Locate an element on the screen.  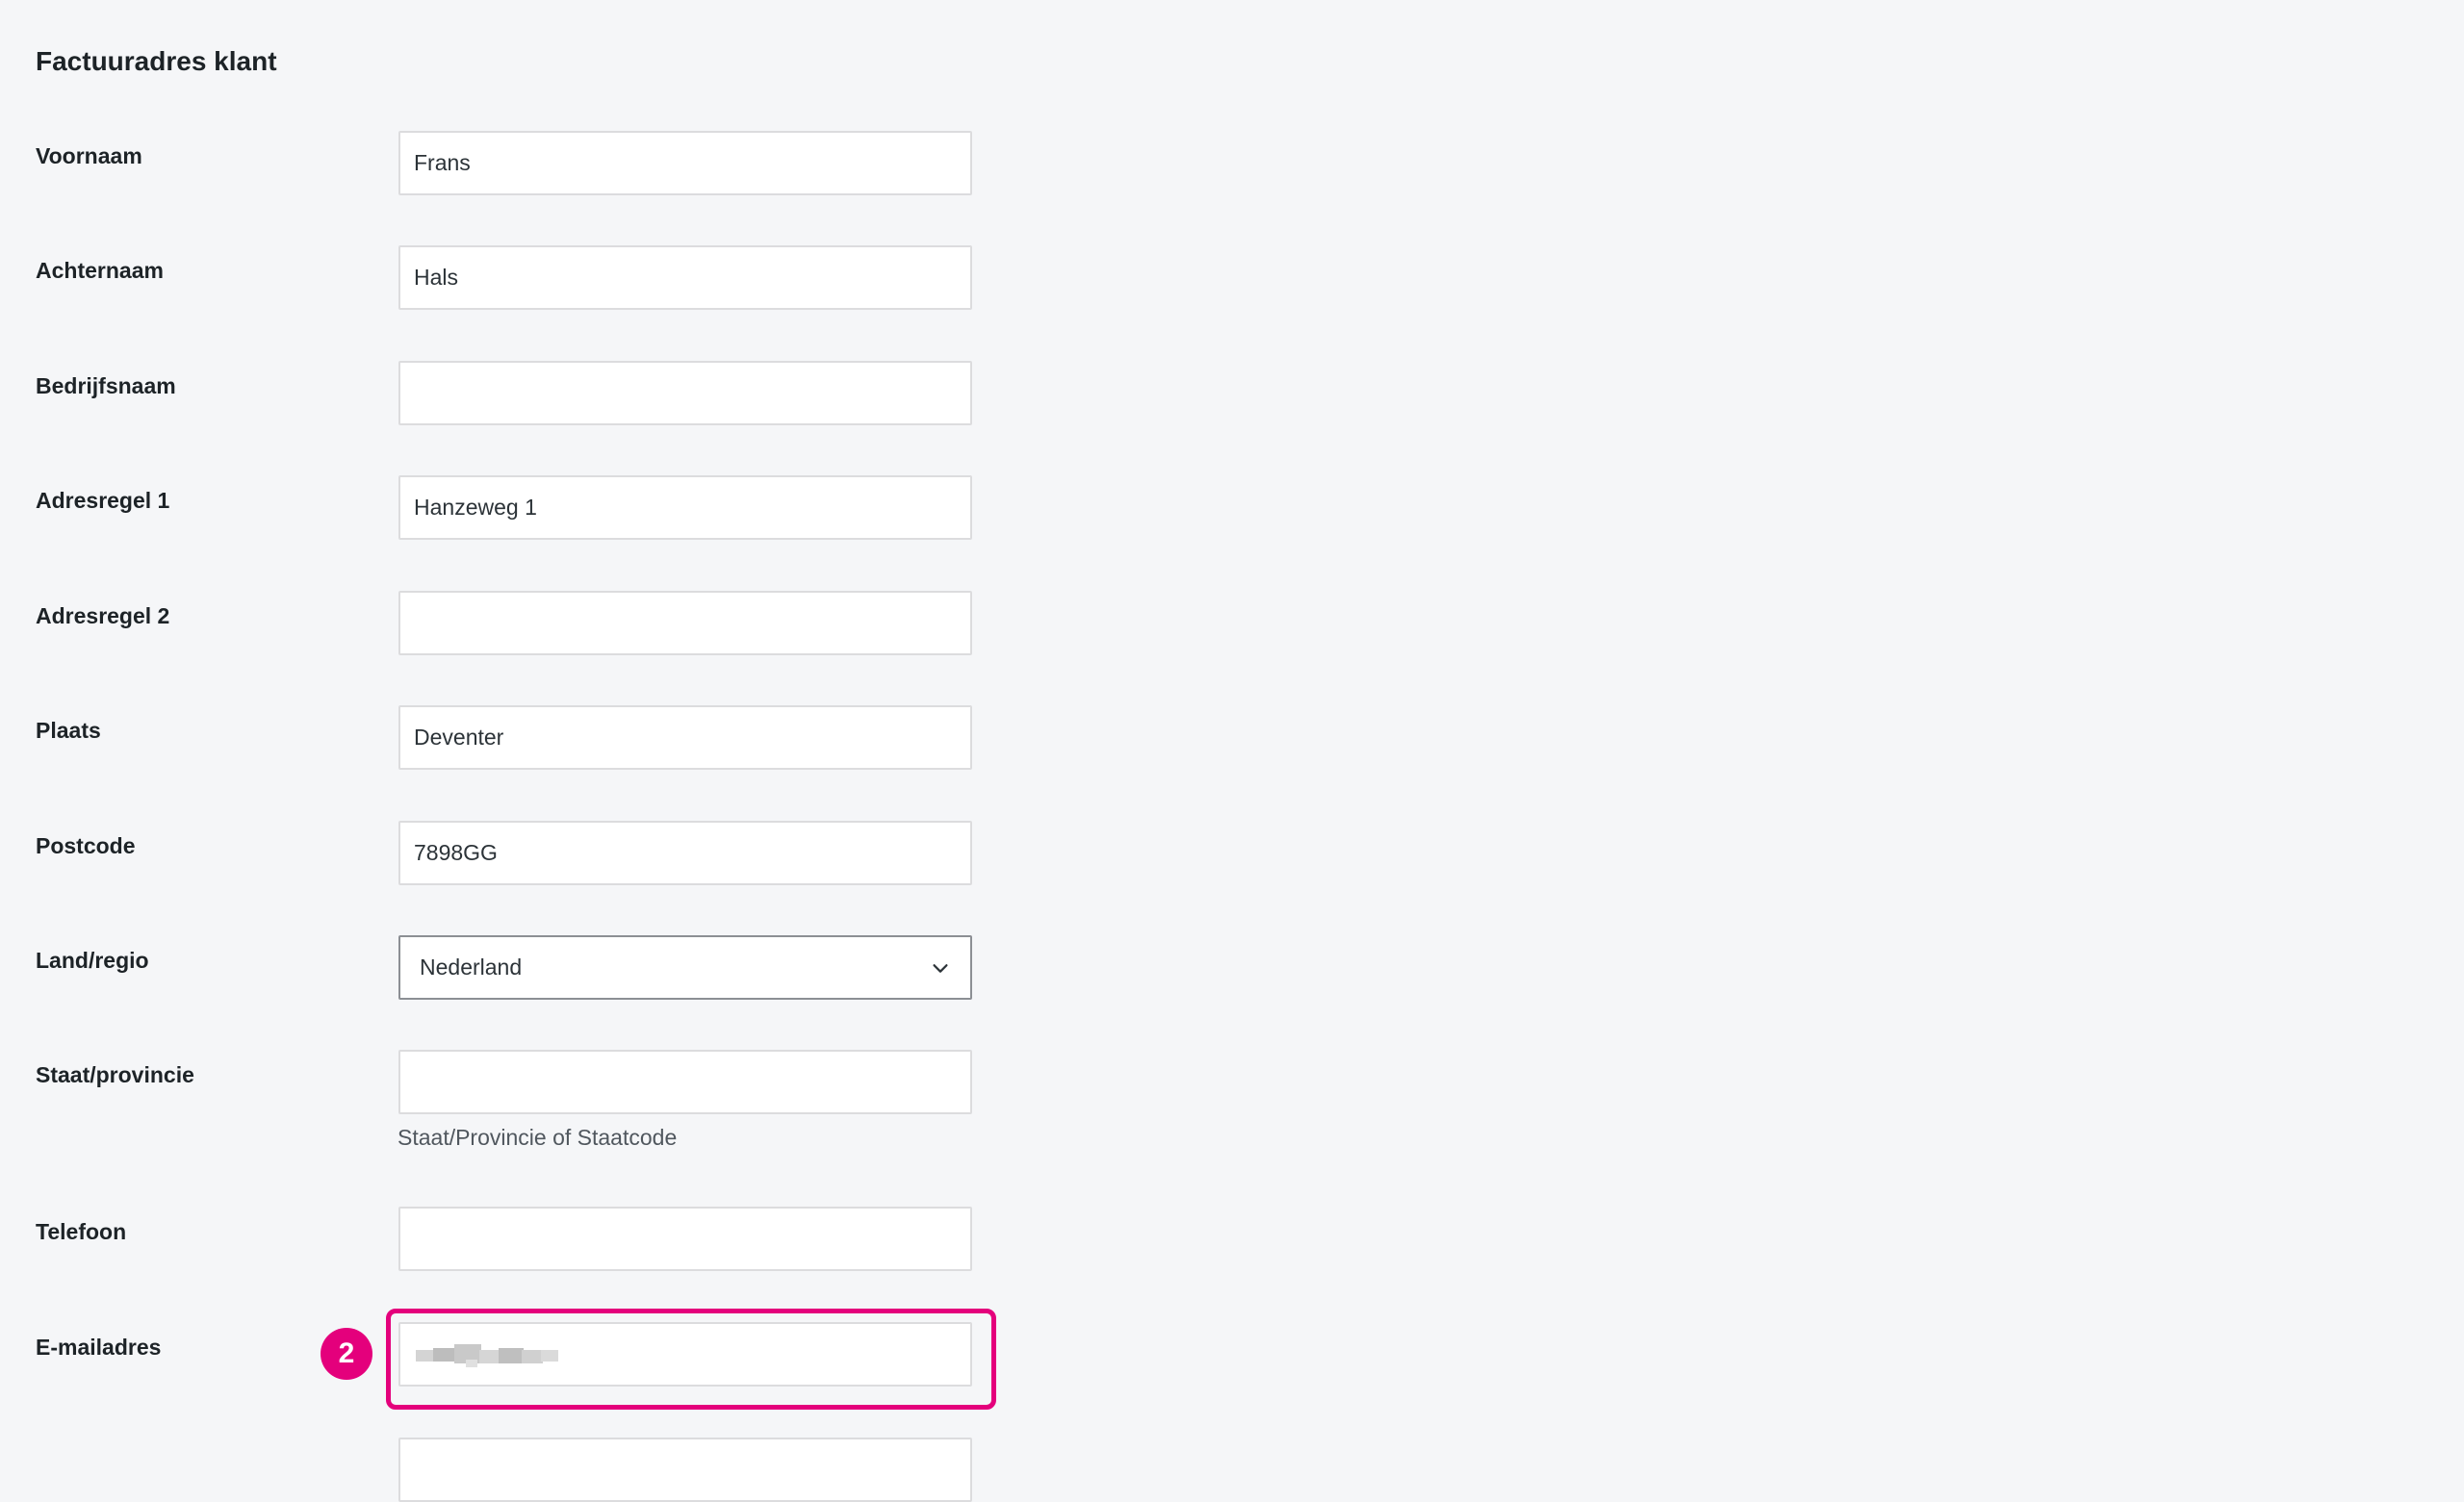
label-adresregel-1: Adresregel 1 is located at coordinates (103, 500).